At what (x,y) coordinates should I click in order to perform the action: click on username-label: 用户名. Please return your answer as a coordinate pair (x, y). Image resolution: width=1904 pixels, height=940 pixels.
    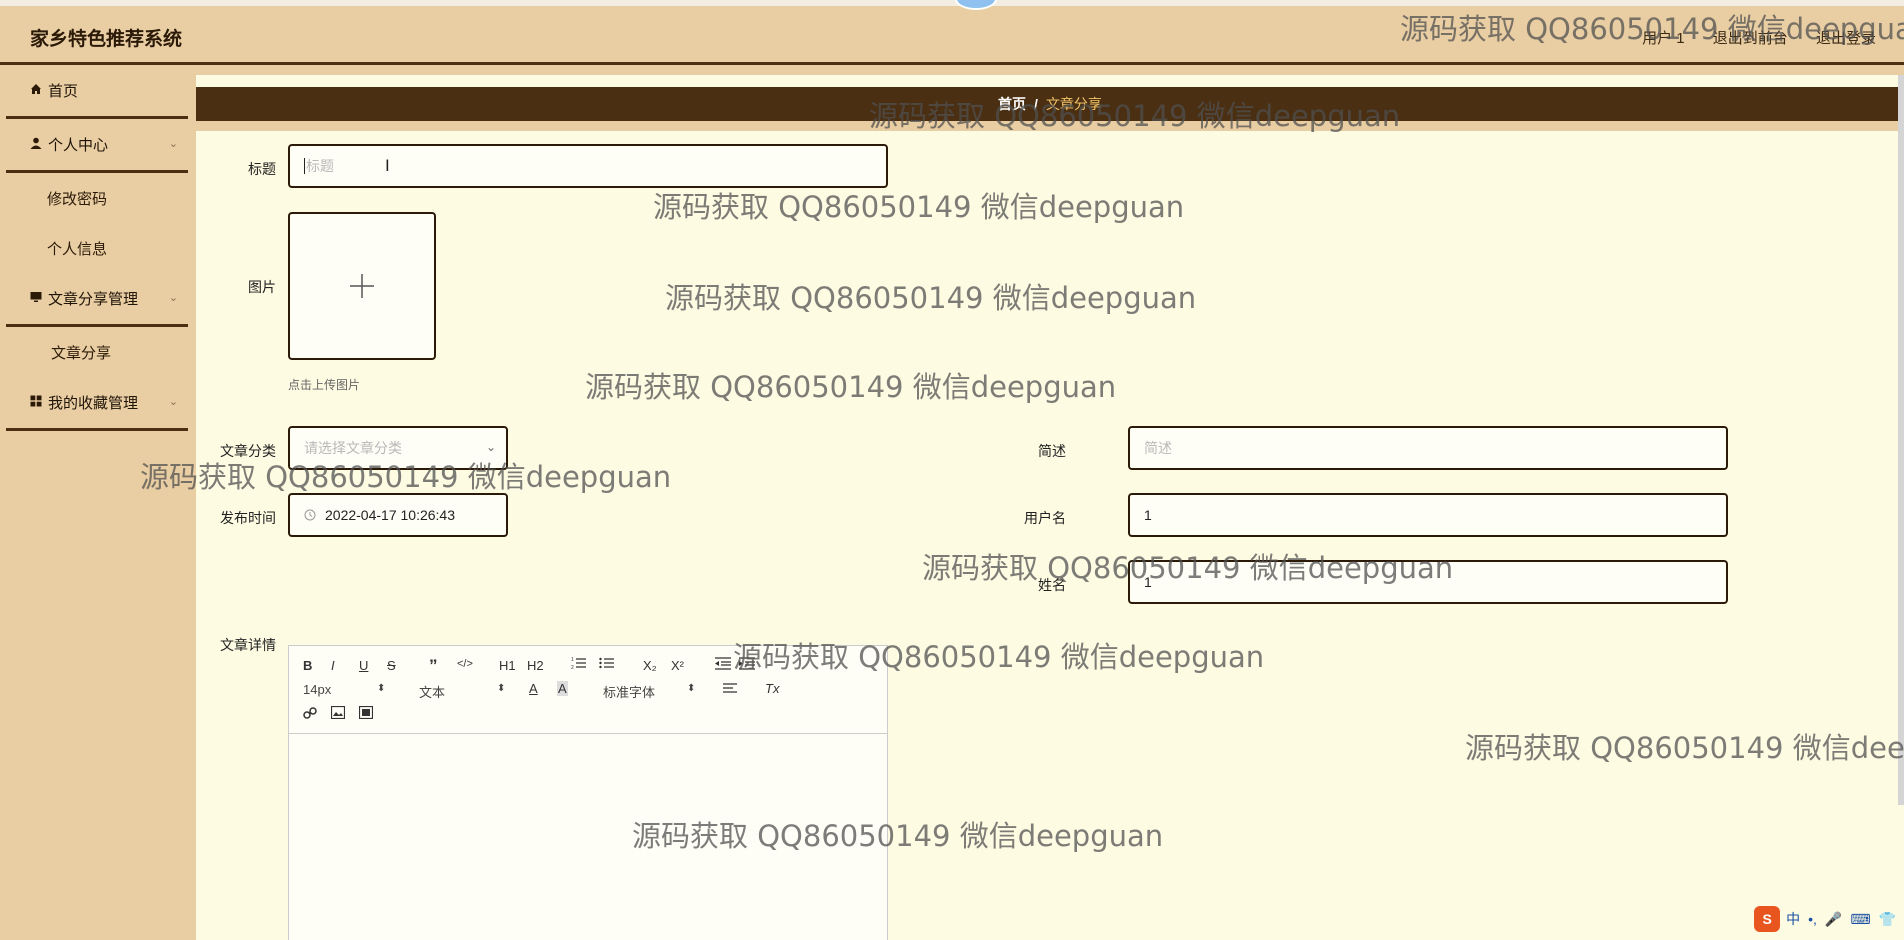
    Looking at the image, I should click on (1045, 518).